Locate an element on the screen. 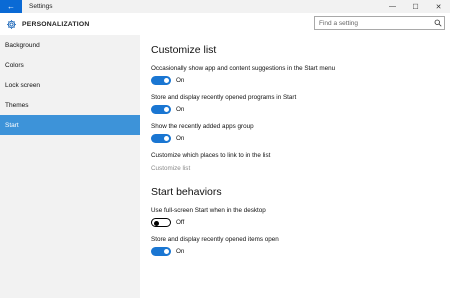  title-bar: ← Settings — ☐ ✕ is located at coordinates (225, 6).